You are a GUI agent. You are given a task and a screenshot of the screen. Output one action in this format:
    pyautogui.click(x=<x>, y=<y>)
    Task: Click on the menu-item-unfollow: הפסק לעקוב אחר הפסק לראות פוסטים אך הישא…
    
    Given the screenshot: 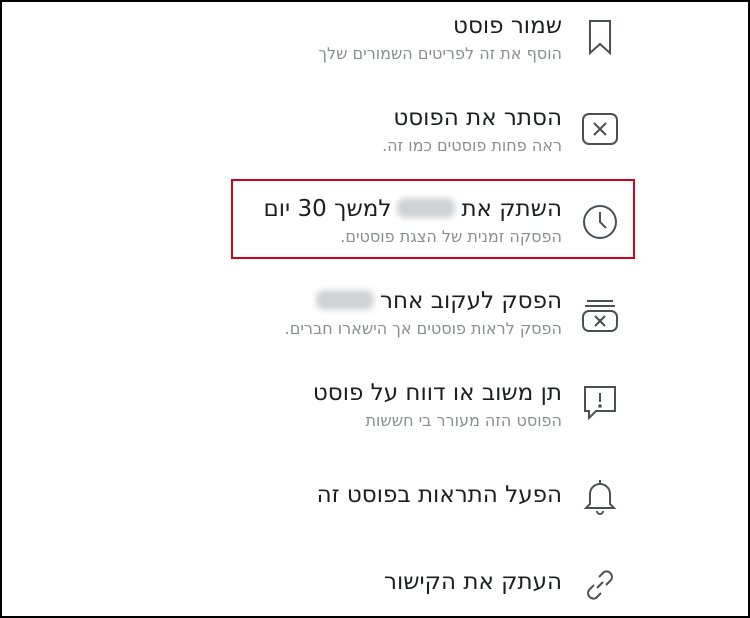 What is the action you would take?
    pyautogui.click(x=375, y=317)
    